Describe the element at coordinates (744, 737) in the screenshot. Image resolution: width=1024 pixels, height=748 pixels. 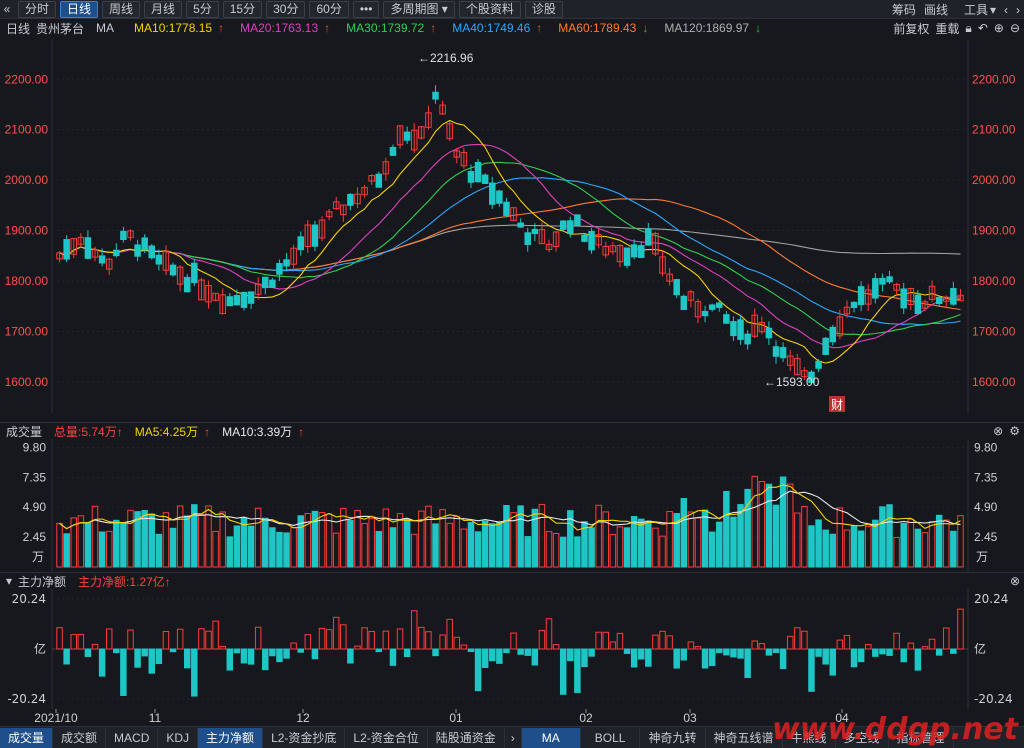
I see `tab-five-lines: 神奇五线谱` at that location.